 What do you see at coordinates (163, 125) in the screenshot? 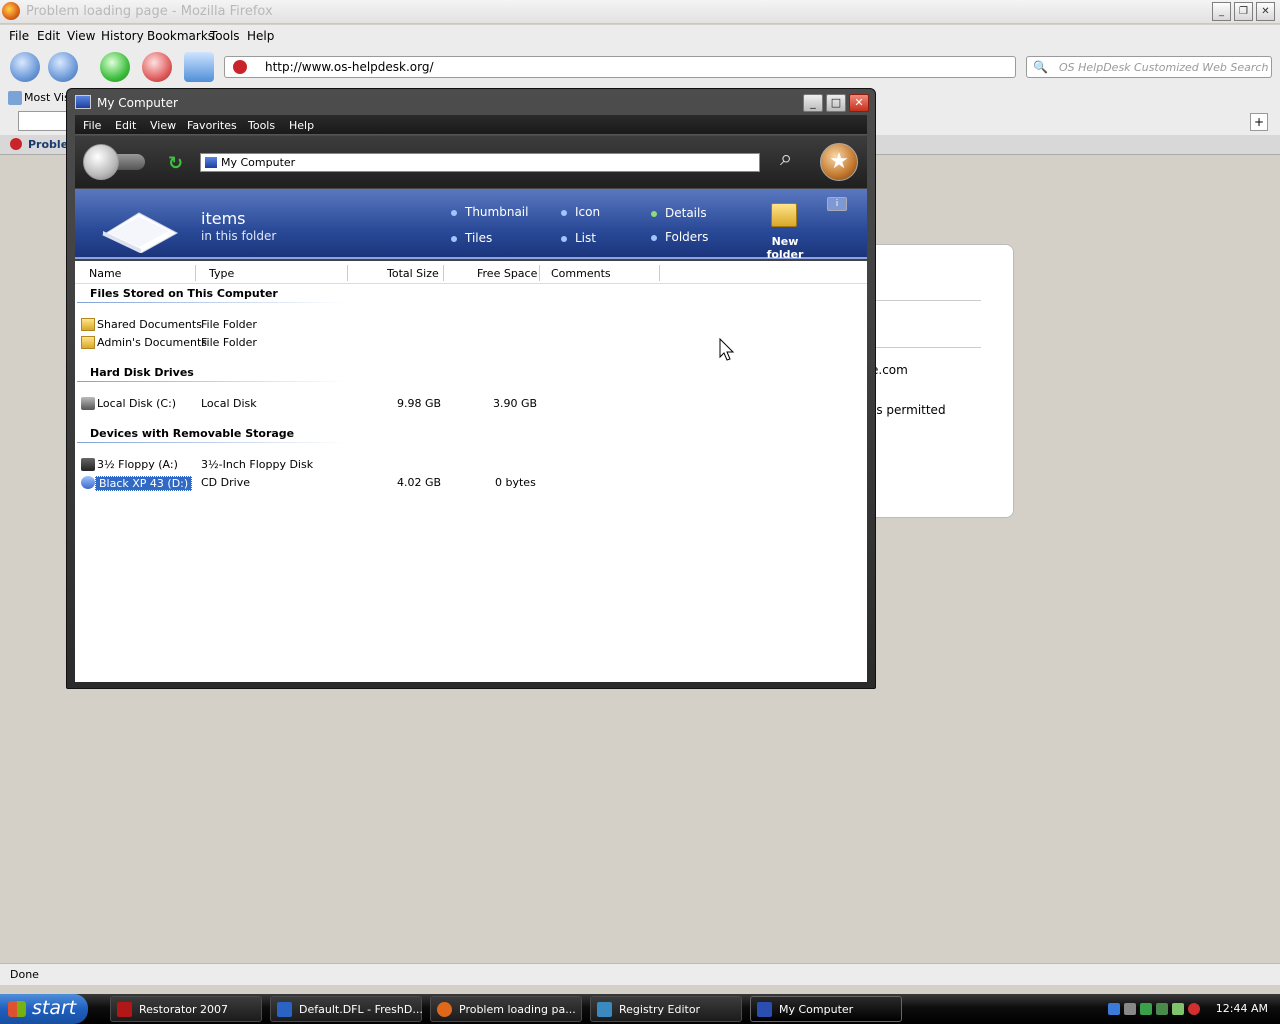
I see `mc-menu-view: View` at bounding box center [163, 125].